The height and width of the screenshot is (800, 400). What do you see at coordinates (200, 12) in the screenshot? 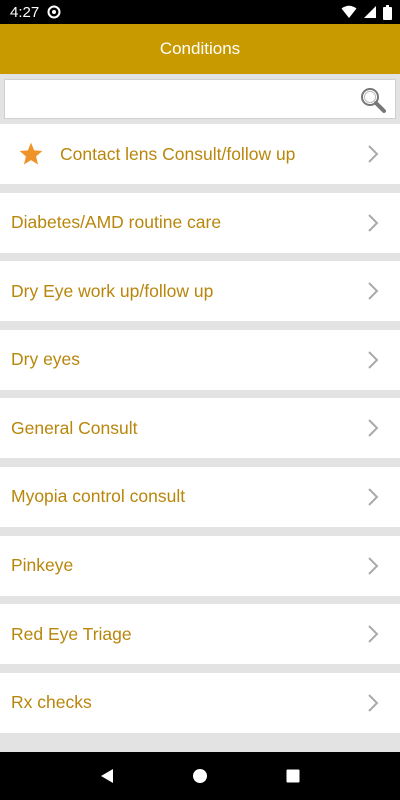
I see `status-bar: 4:27` at bounding box center [200, 12].